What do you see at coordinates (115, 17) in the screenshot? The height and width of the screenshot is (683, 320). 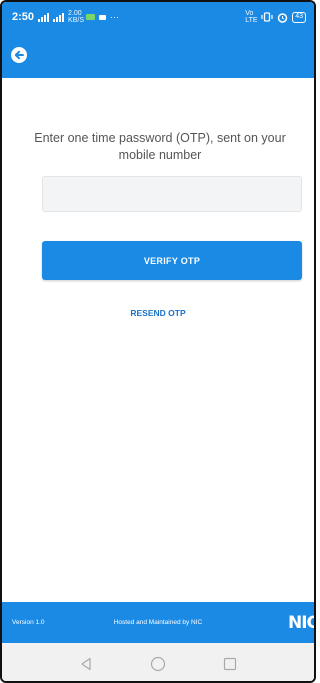 I see `more-notifications: ···` at bounding box center [115, 17].